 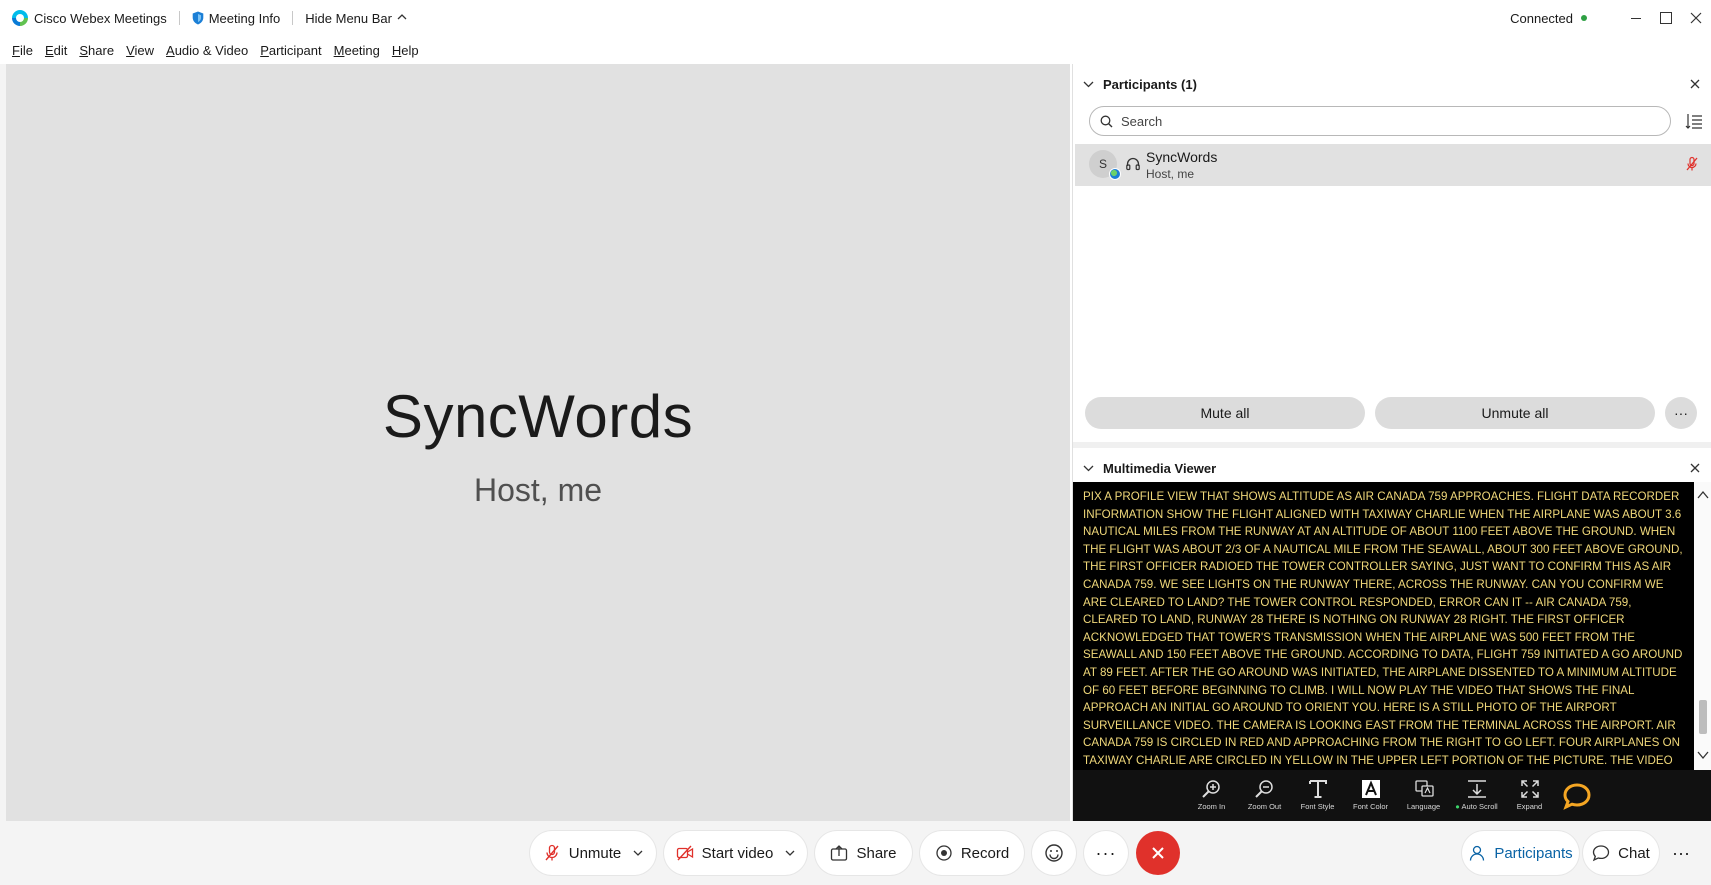 I want to click on search-input, so click(x=1391, y=121).